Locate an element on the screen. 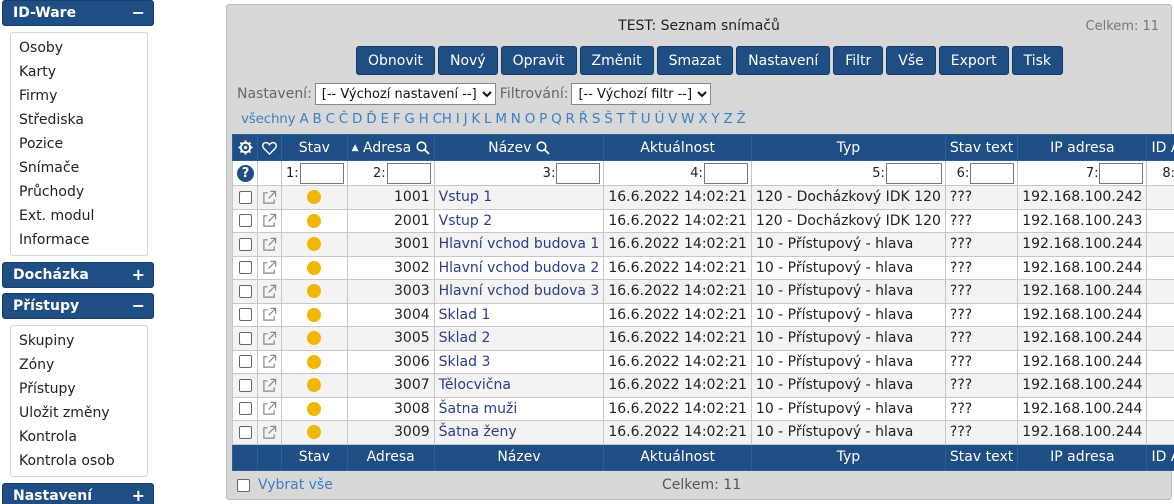 This screenshot has height=504, width=1174. settings-select: [-- Výchozí nastavení --] is located at coordinates (405, 94).